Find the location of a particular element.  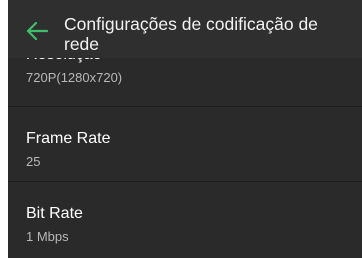

arrow-left-icon is located at coordinates (37, 31).